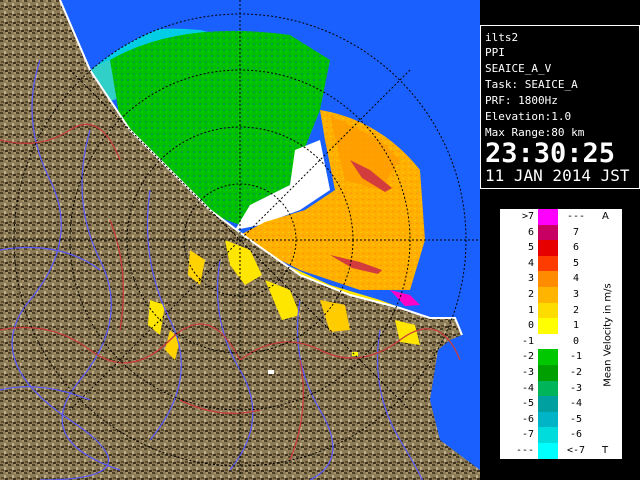 The width and height of the screenshot is (640, 480). What do you see at coordinates (527, 404) in the screenshot?
I see `legend-lower-bound: -5` at bounding box center [527, 404].